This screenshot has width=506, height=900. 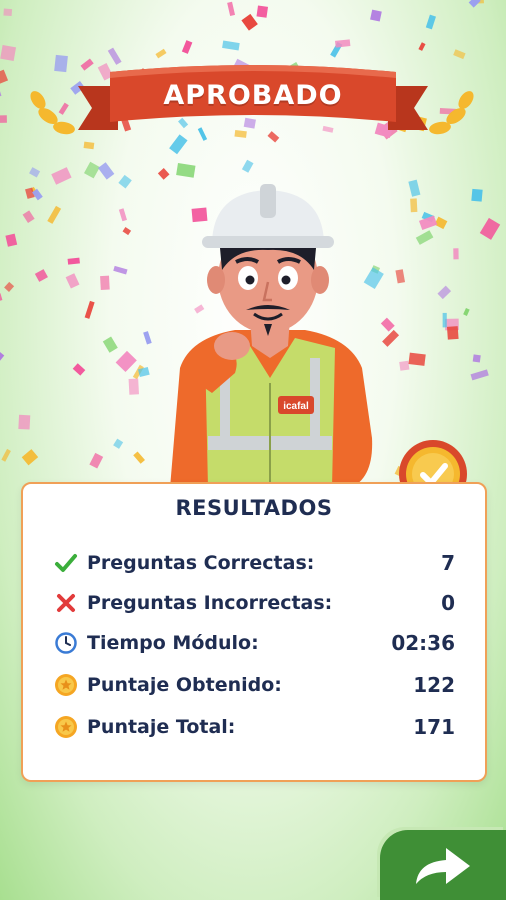 I want to click on result-value: 0, so click(x=448, y=603).